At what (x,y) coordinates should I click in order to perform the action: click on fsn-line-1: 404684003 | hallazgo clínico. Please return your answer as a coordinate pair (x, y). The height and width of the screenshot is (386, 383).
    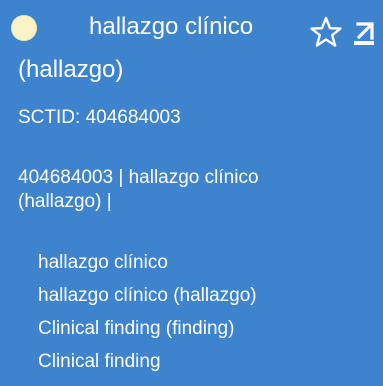
    Looking at the image, I should click on (138, 177).